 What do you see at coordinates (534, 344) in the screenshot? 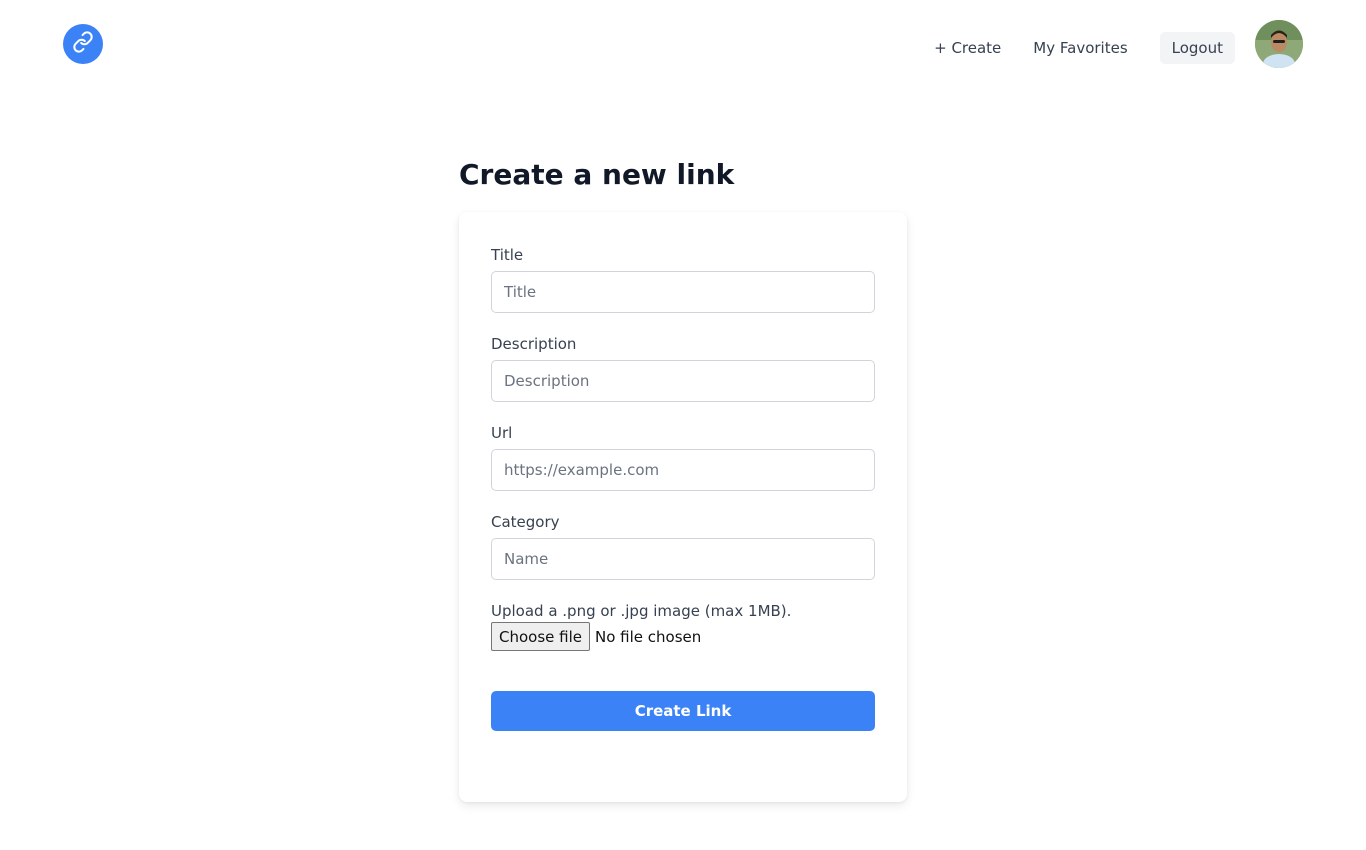
I see `description-label: Description` at bounding box center [534, 344].